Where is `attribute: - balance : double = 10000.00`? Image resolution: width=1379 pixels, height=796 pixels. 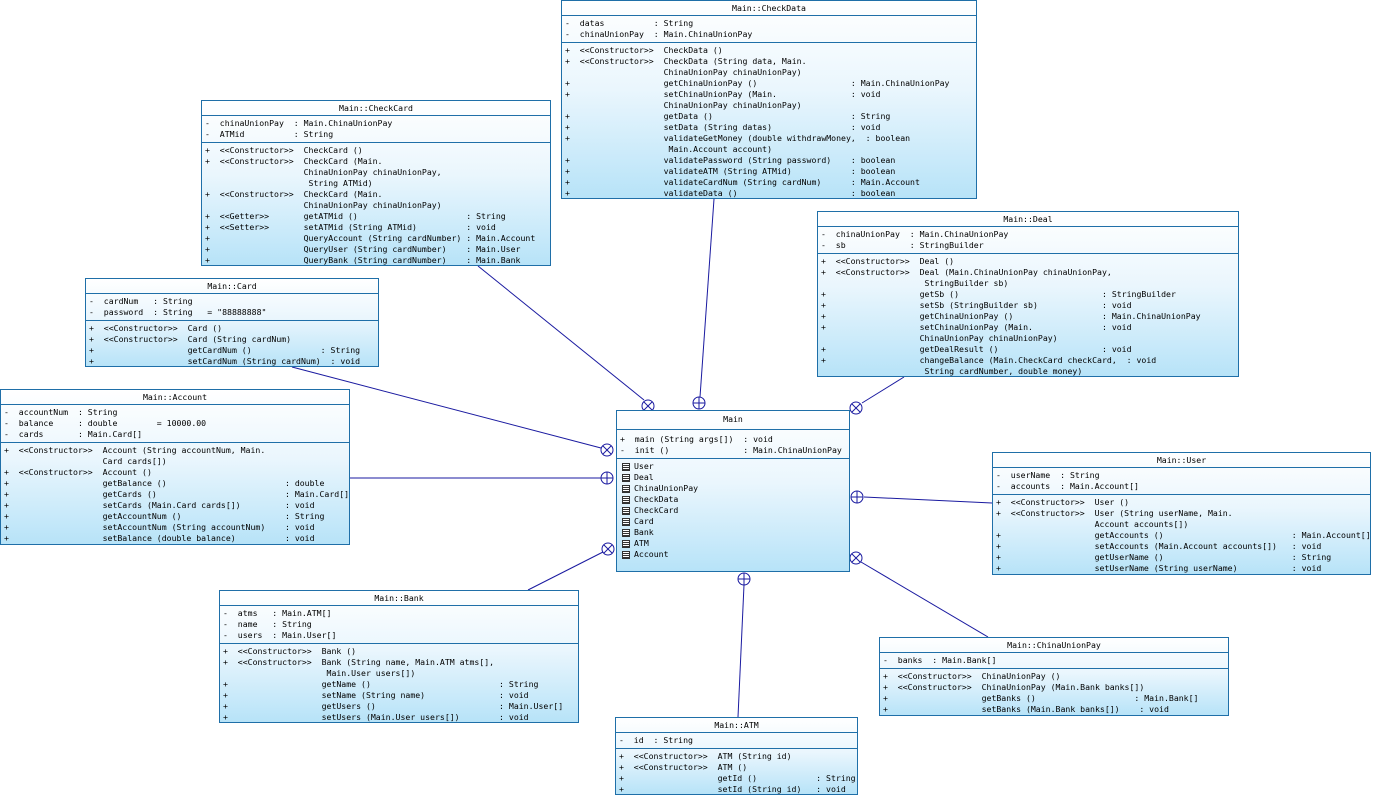
attribute: - balance : double = 10000.00 is located at coordinates (105, 423).